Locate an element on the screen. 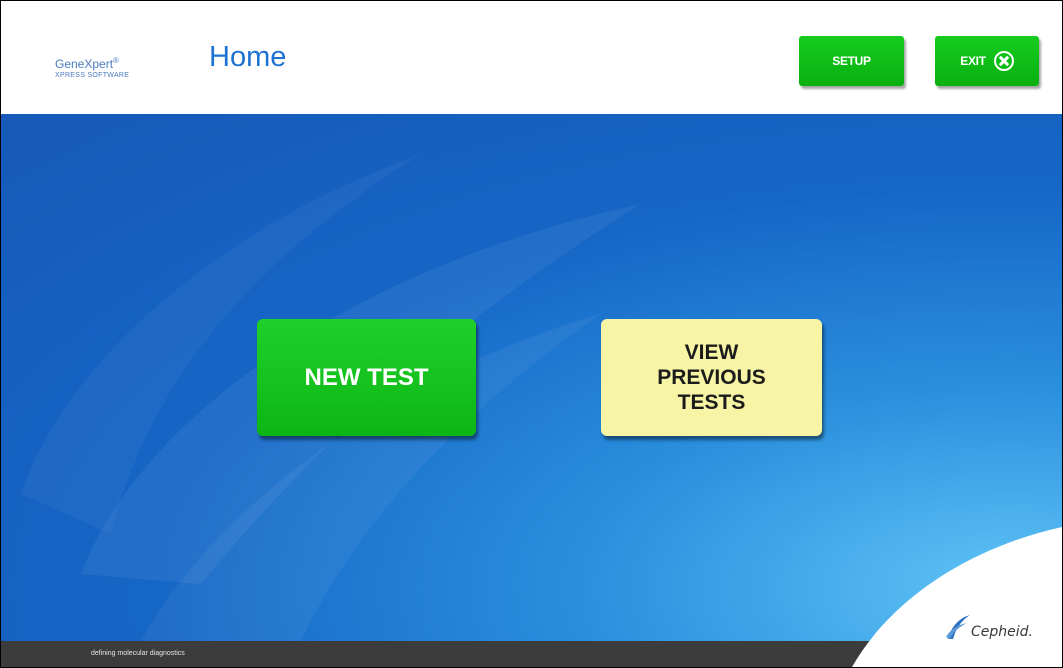 The height and width of the screenshot is (668, 1063). view-previous-tests-button: VIEW PREVIOUS TESTS is located at coordinates (711, 377).